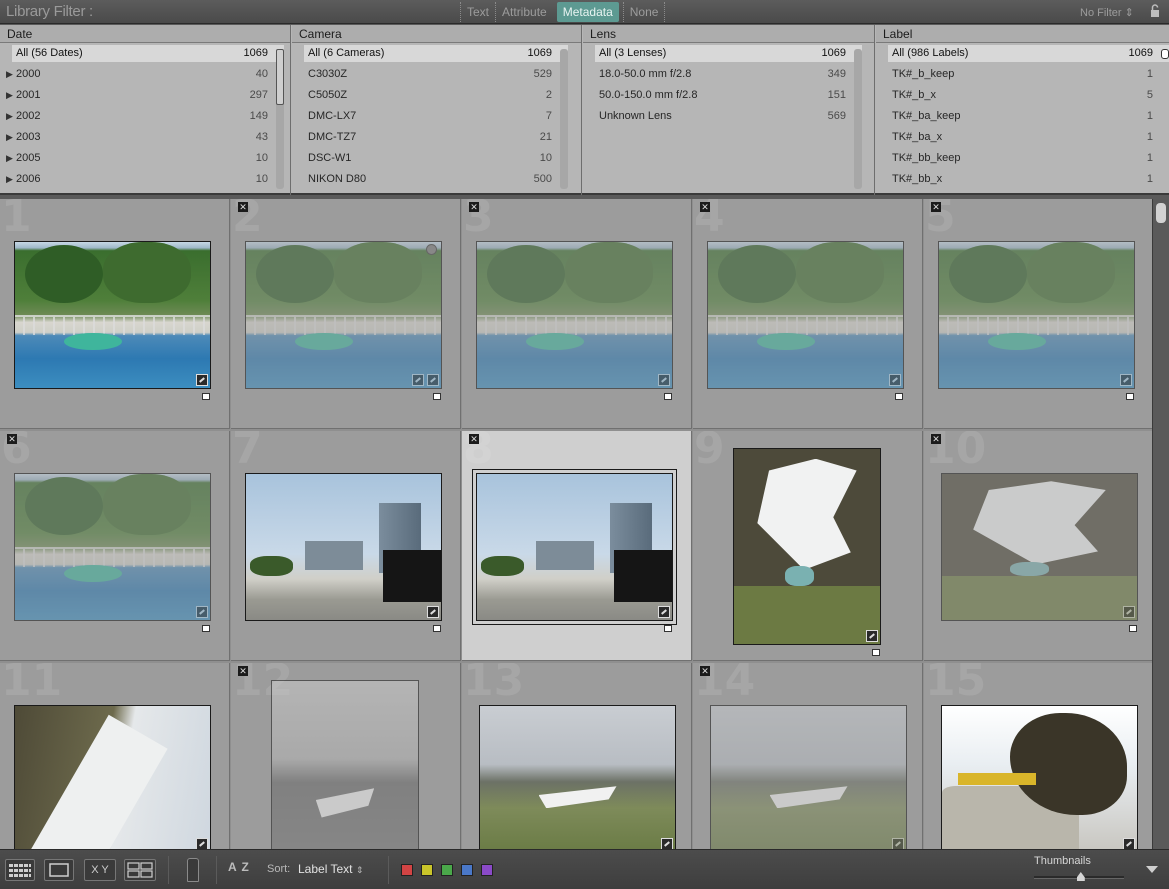 Image resolution: width=1169 pixels, height=889 pixels. I want to click on grid-scrollbar, so click(1160, 524).